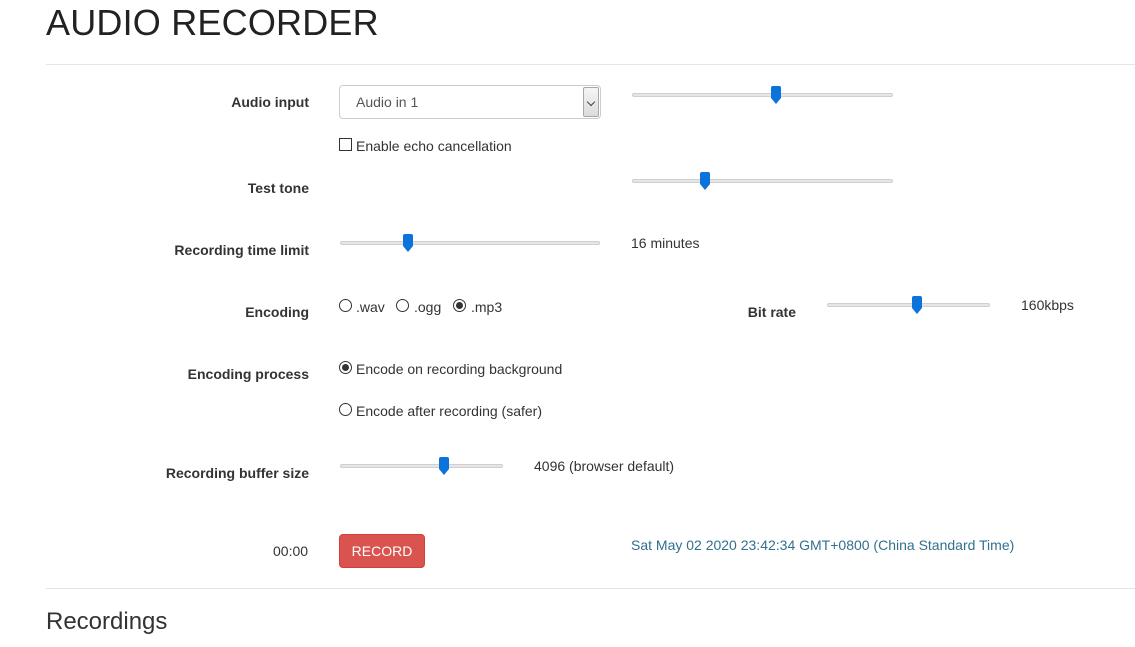 The width and height of the screenshot is (1135, 647). Describe the element at coordinates (591, 102) in the screenshot. I see `chevron-down-icon` at that location.